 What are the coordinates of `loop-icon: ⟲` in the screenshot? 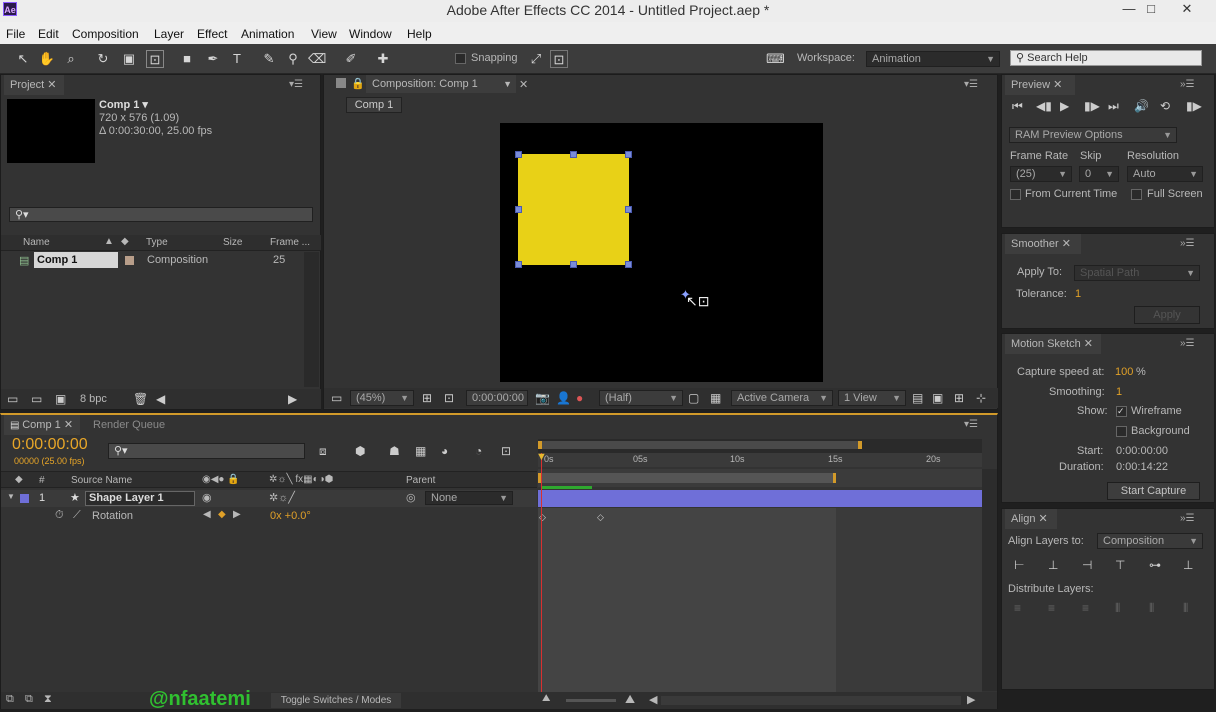 It's located at (1165, 106).